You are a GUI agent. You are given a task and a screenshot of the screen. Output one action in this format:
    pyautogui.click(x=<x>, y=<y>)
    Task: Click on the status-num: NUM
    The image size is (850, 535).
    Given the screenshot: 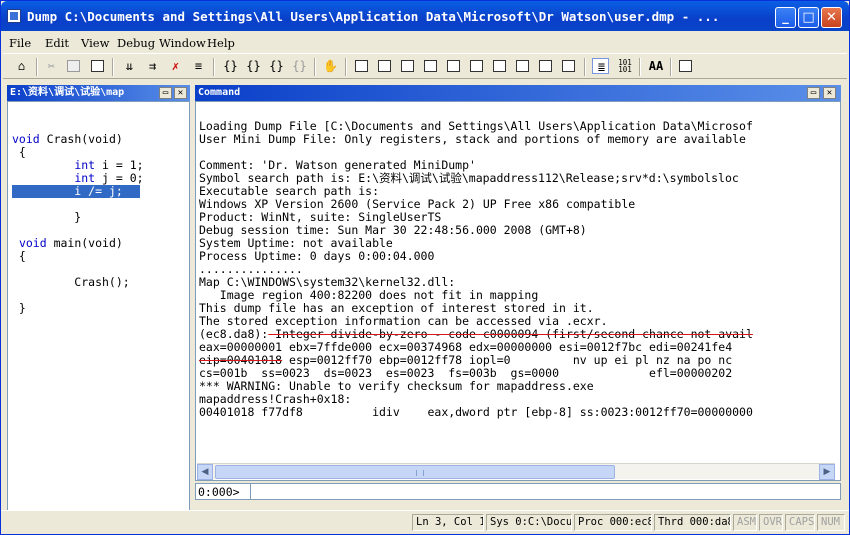 What is the action you would take?
    pyautogui.click(x=831, y=522)
    